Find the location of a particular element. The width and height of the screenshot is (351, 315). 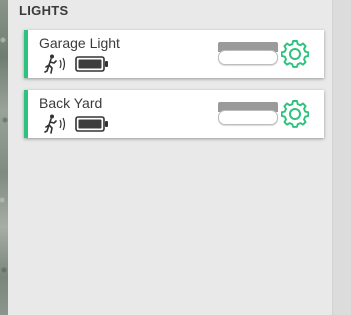

background-photo-edge is located at coordinates (4, 157).